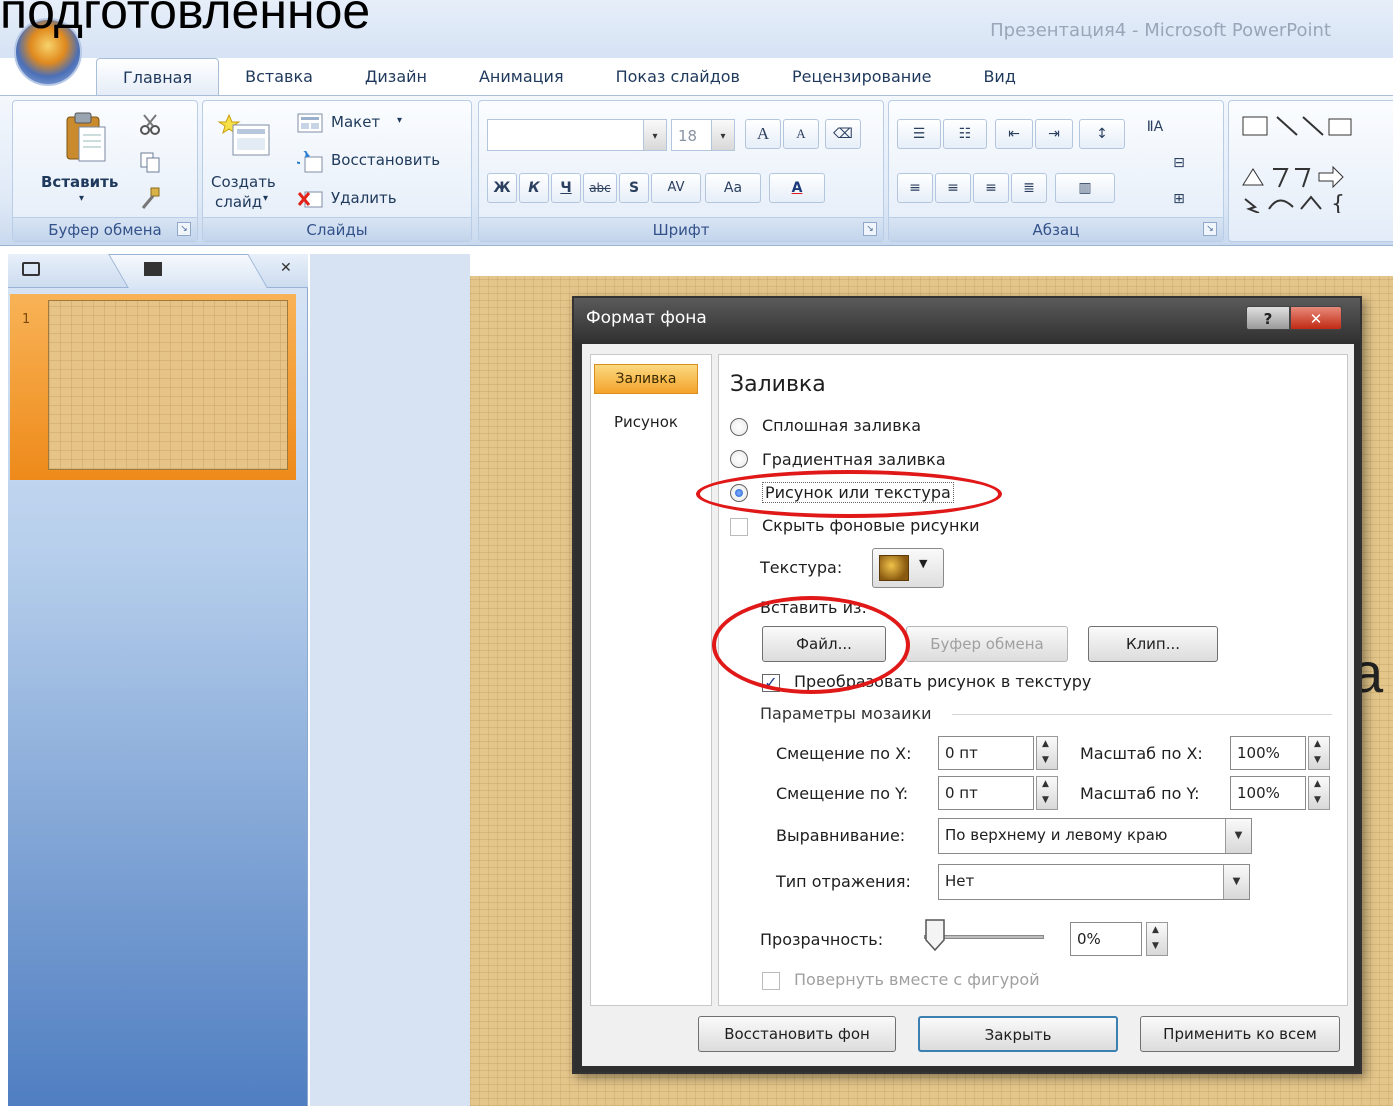 The height and width of the screenshot is (1106, 1393). I want to click on font-name-dropdown-icon: ▾, so click(655, 135).